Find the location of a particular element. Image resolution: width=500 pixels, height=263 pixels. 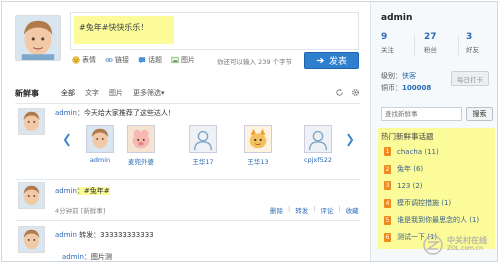

rank-badge: 3 is located at coordinates (387, 185).